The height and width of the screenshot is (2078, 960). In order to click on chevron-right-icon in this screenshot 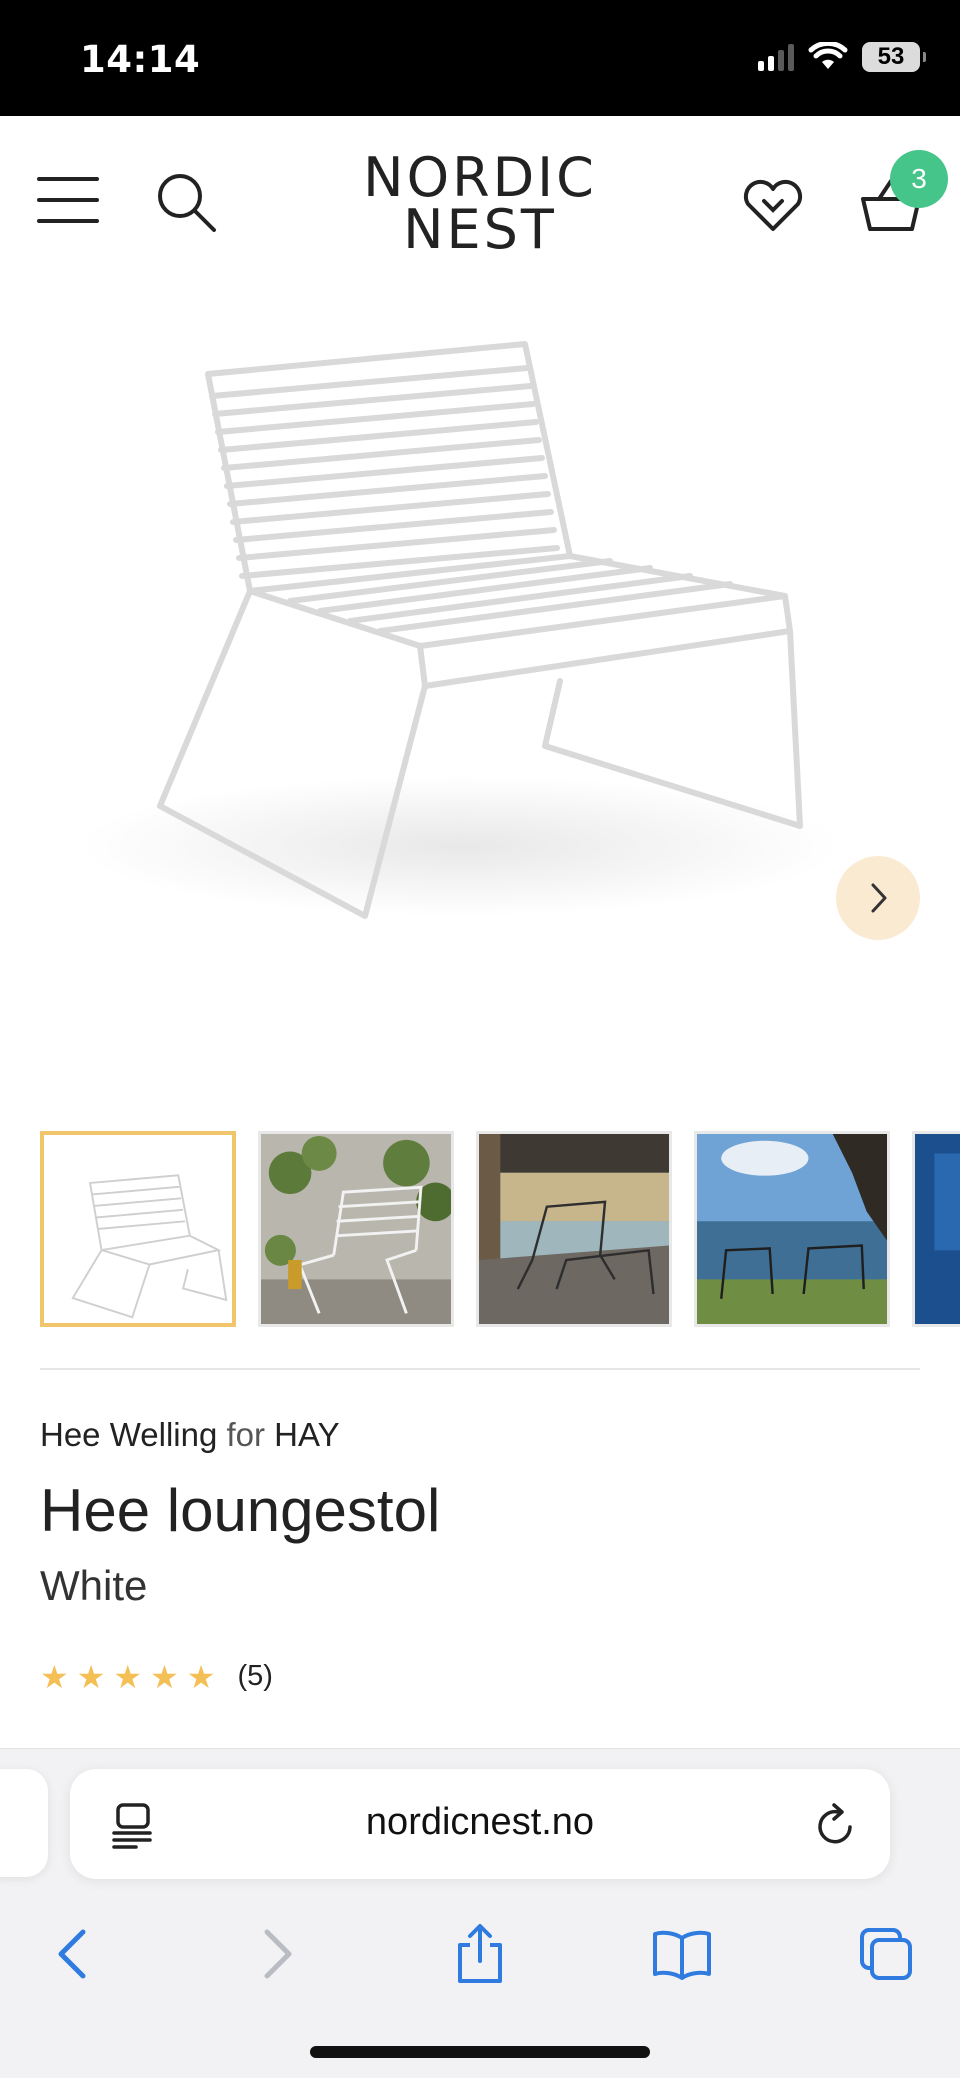, I will do `click(879, 898)`.